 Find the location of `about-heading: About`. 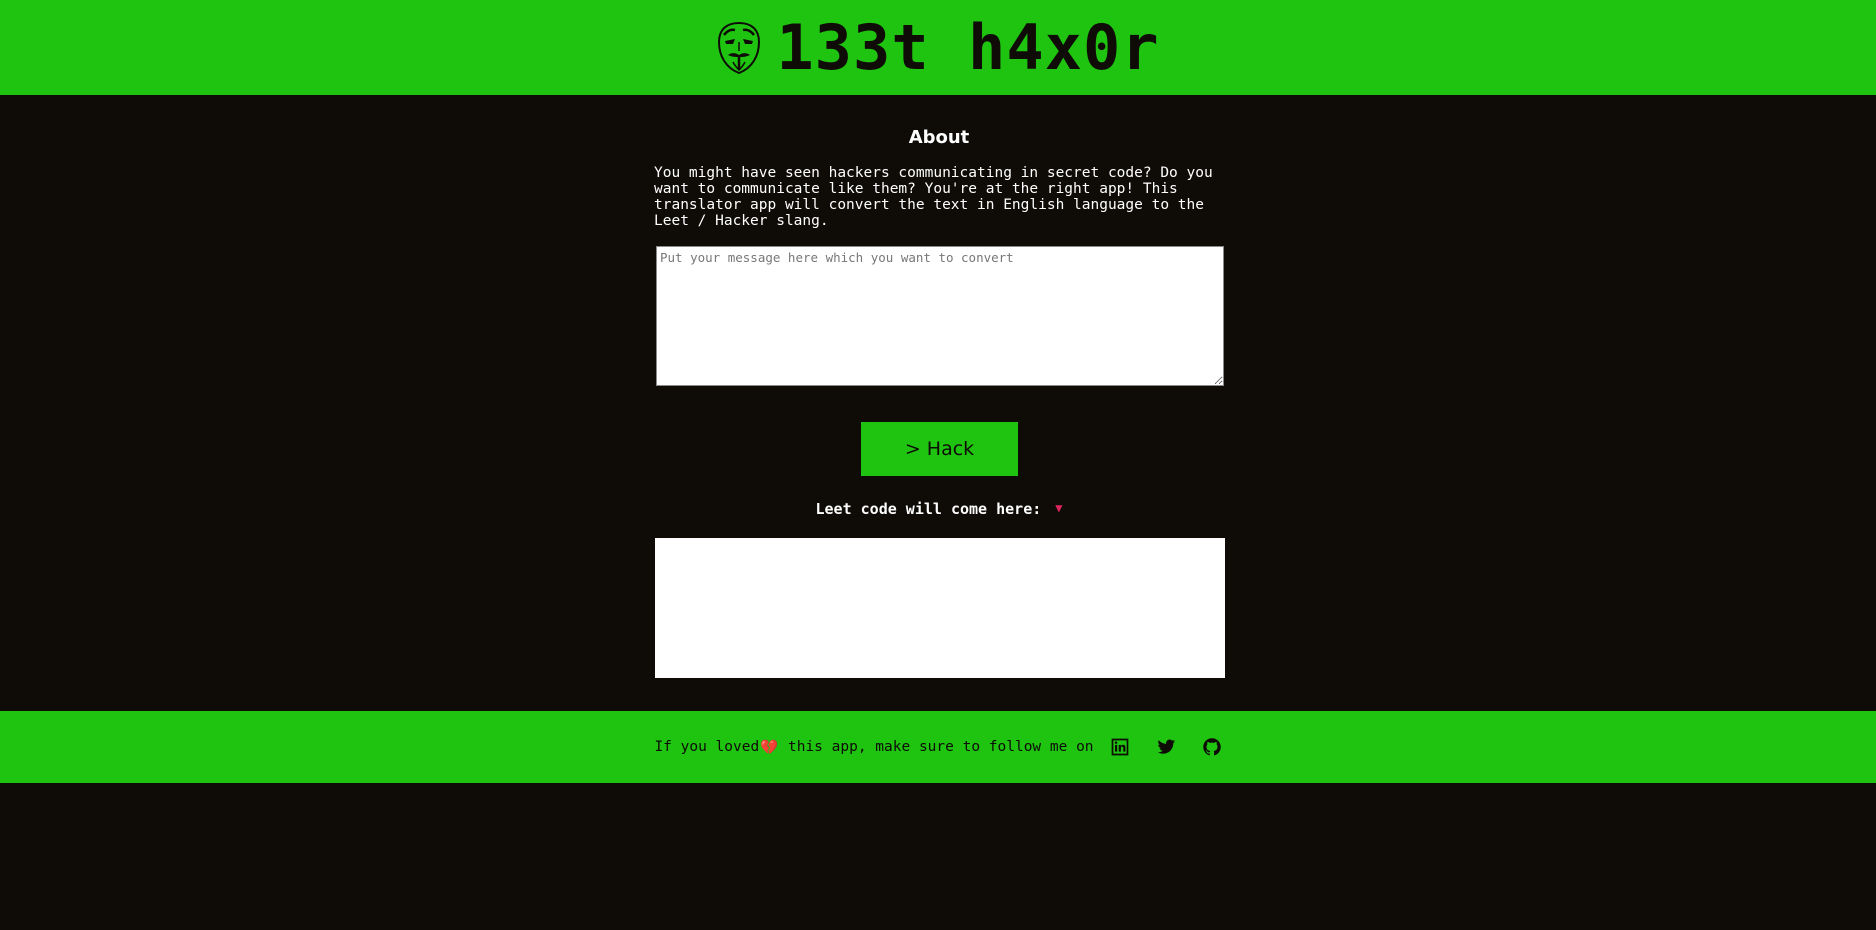

about-heading: About is located at coordinates (939, 137).